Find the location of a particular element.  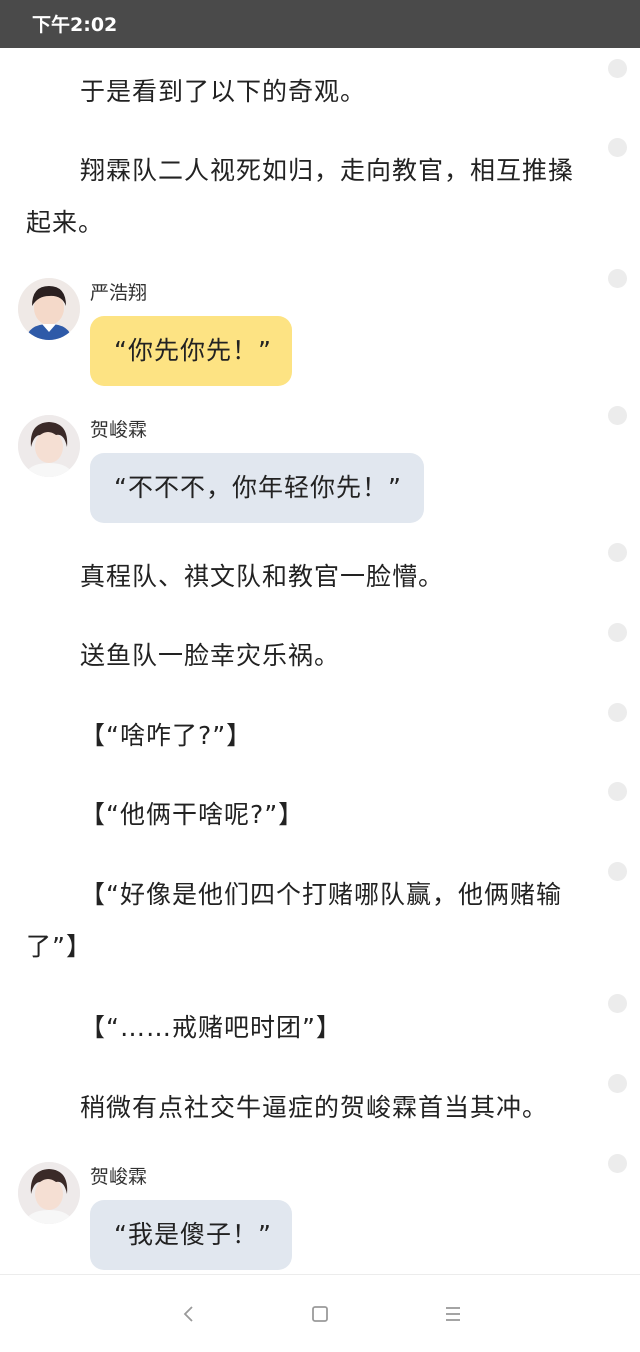

status-time: 下午2:02 is located at coordinates (75, 25).